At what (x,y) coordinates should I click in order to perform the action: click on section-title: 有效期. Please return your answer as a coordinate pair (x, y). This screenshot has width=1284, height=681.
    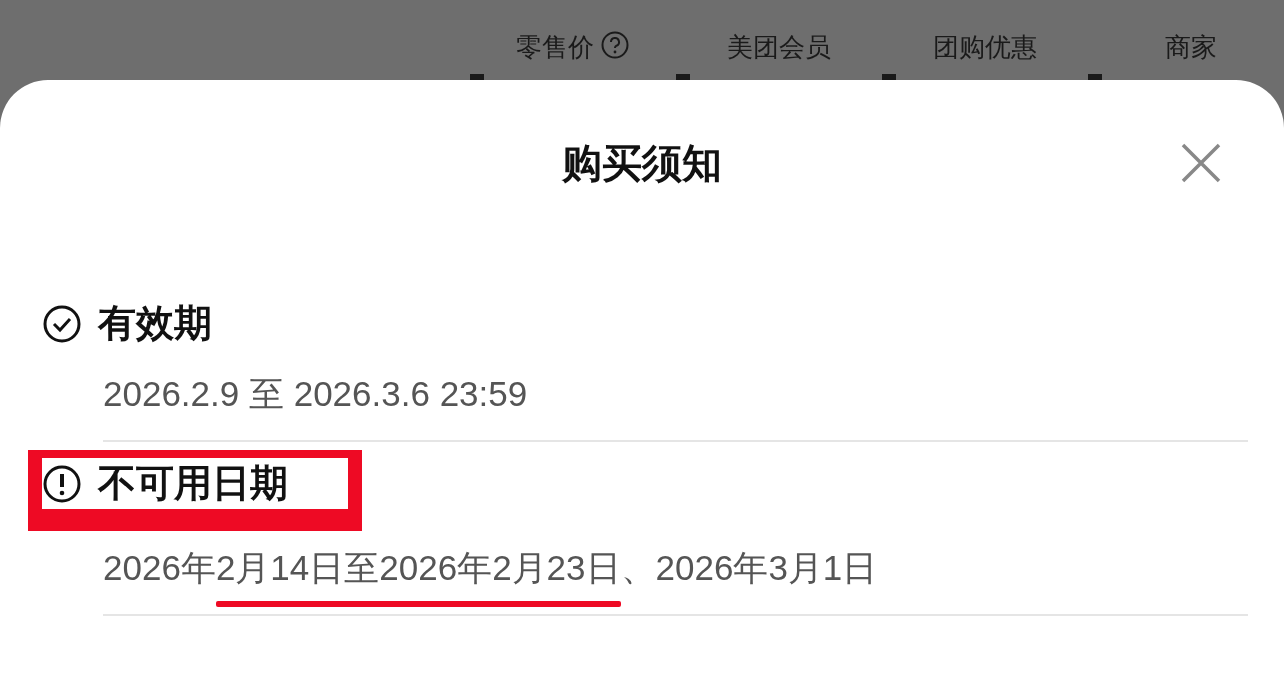
    Looking at the image, I should click on (155, 323).